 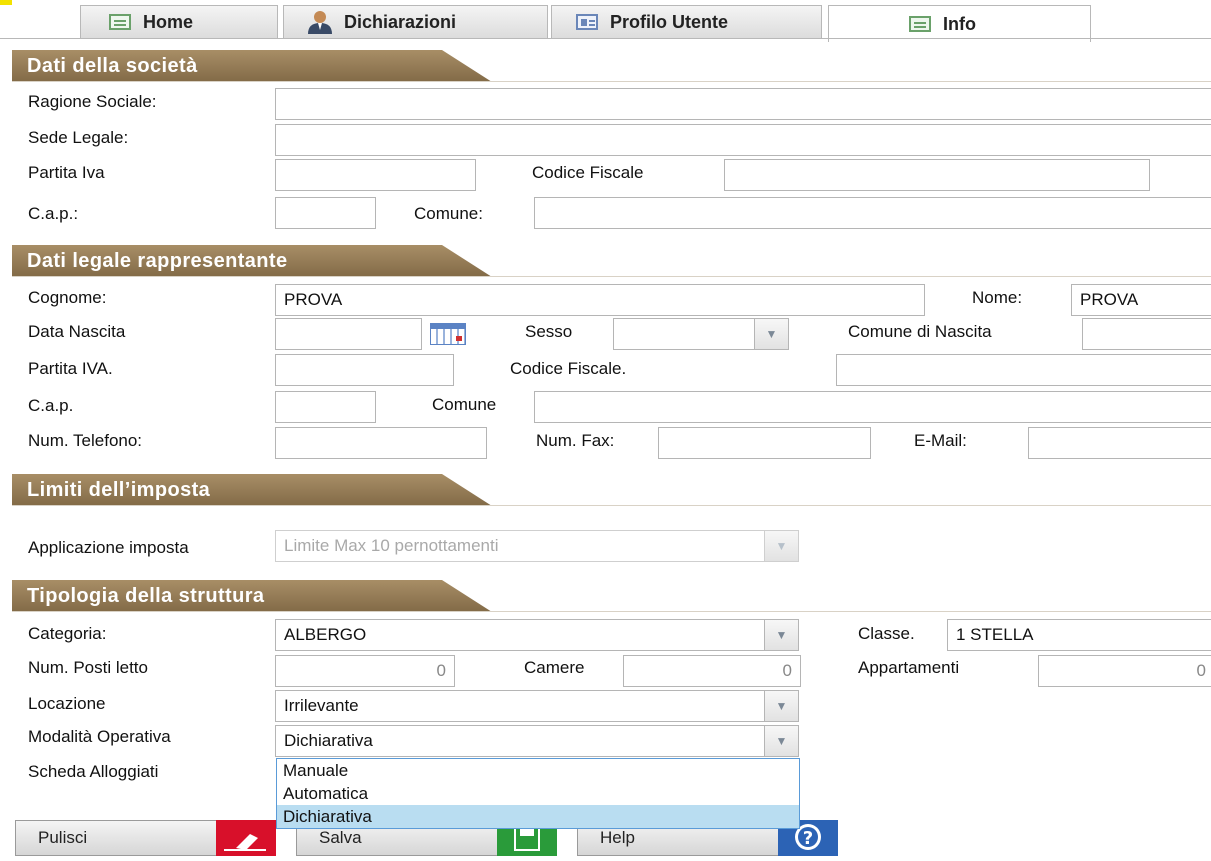 What do you see at coordinates (909, 667) in the screenshot?
I see `appartamenti-label: Appartamenti` at bounding box center [909, 667].